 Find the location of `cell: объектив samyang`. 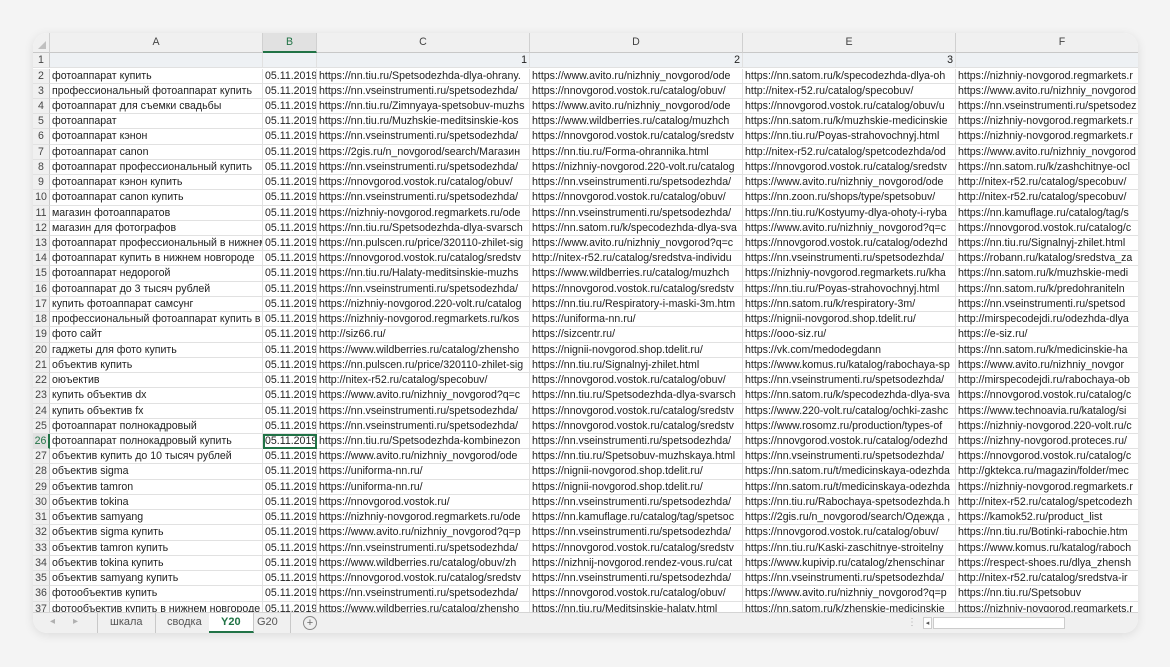

cell: объектив samyang is located at coordinates (156, 518).